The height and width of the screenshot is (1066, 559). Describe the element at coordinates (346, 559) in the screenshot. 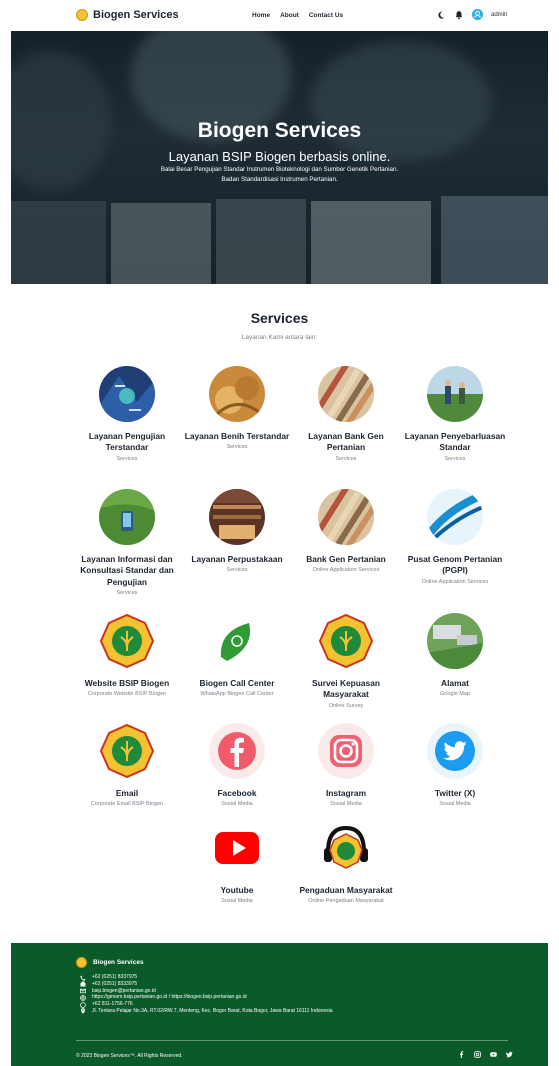

I see `service-name: Bank Gen Pertanian` at that location.